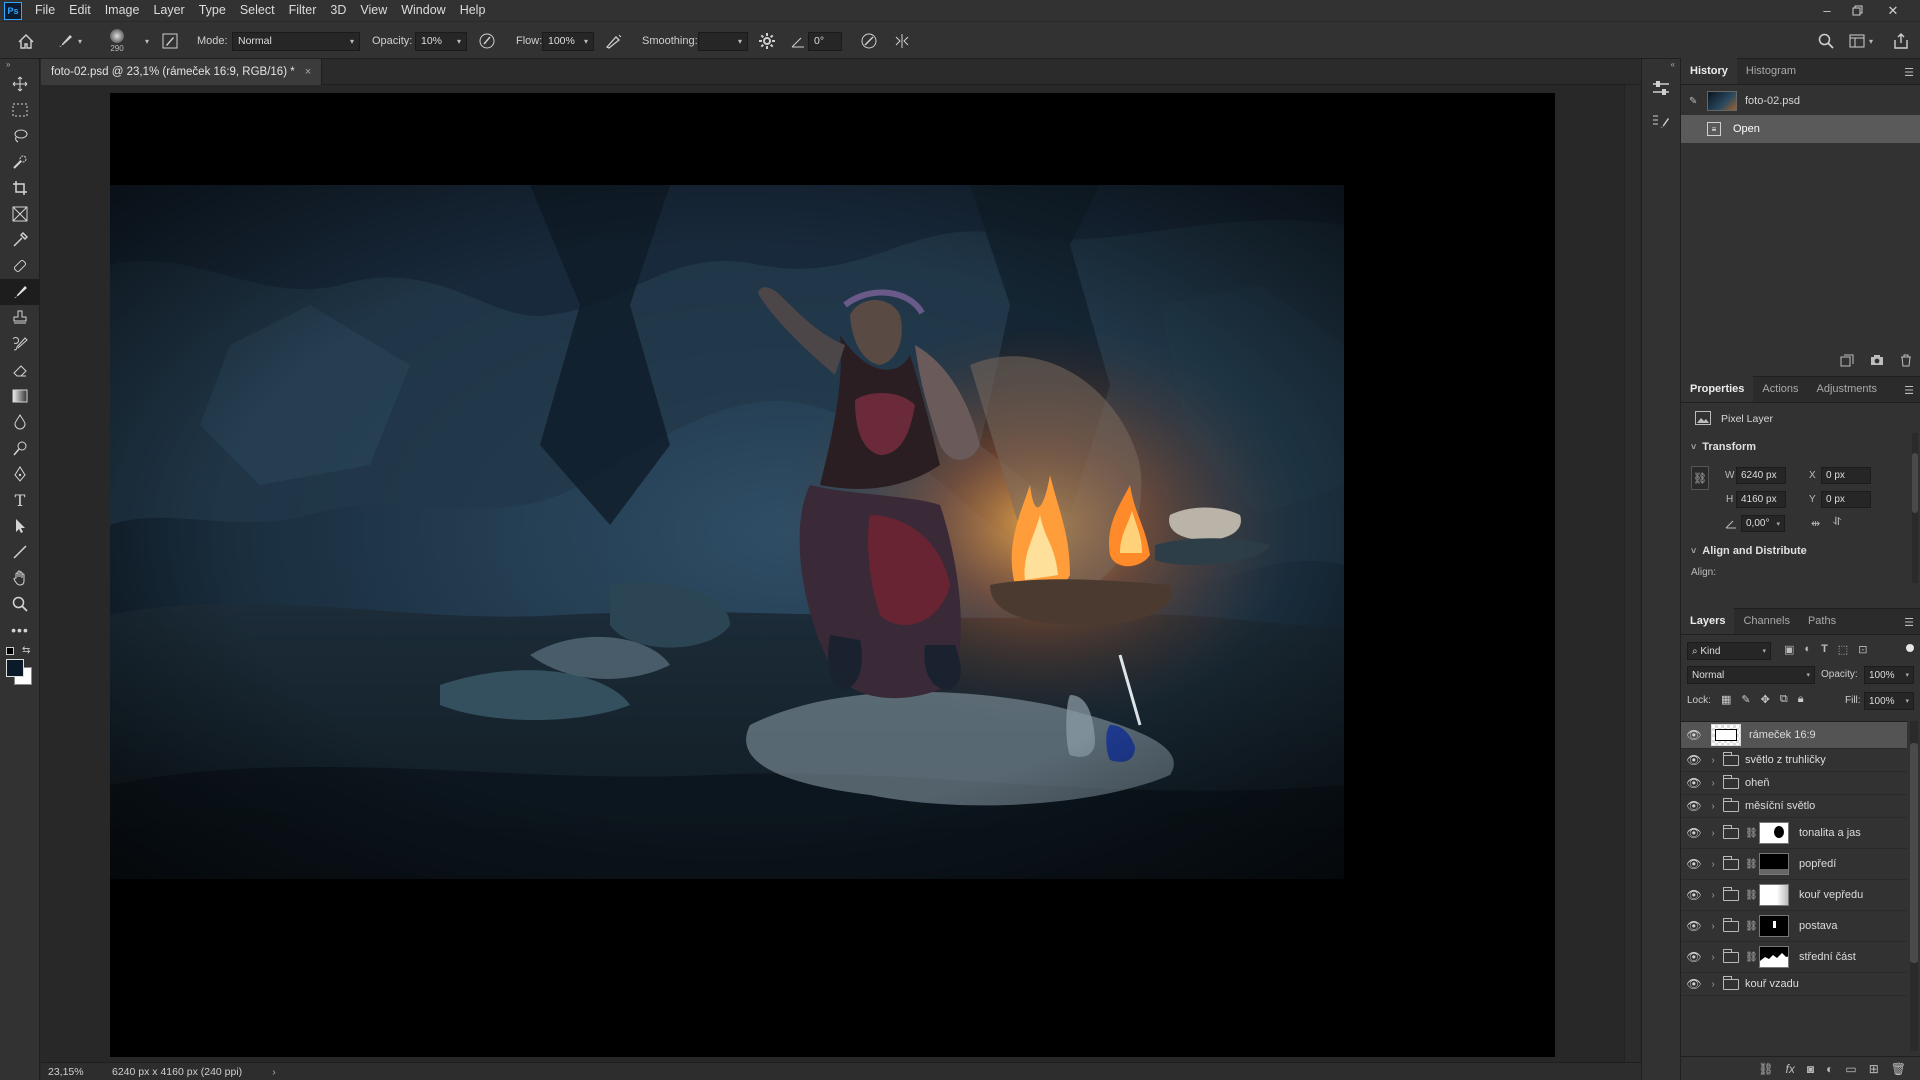 The width and height of the screenshot is (1920, 1080). I want to click on line-tool-icon, so click(20, 552).